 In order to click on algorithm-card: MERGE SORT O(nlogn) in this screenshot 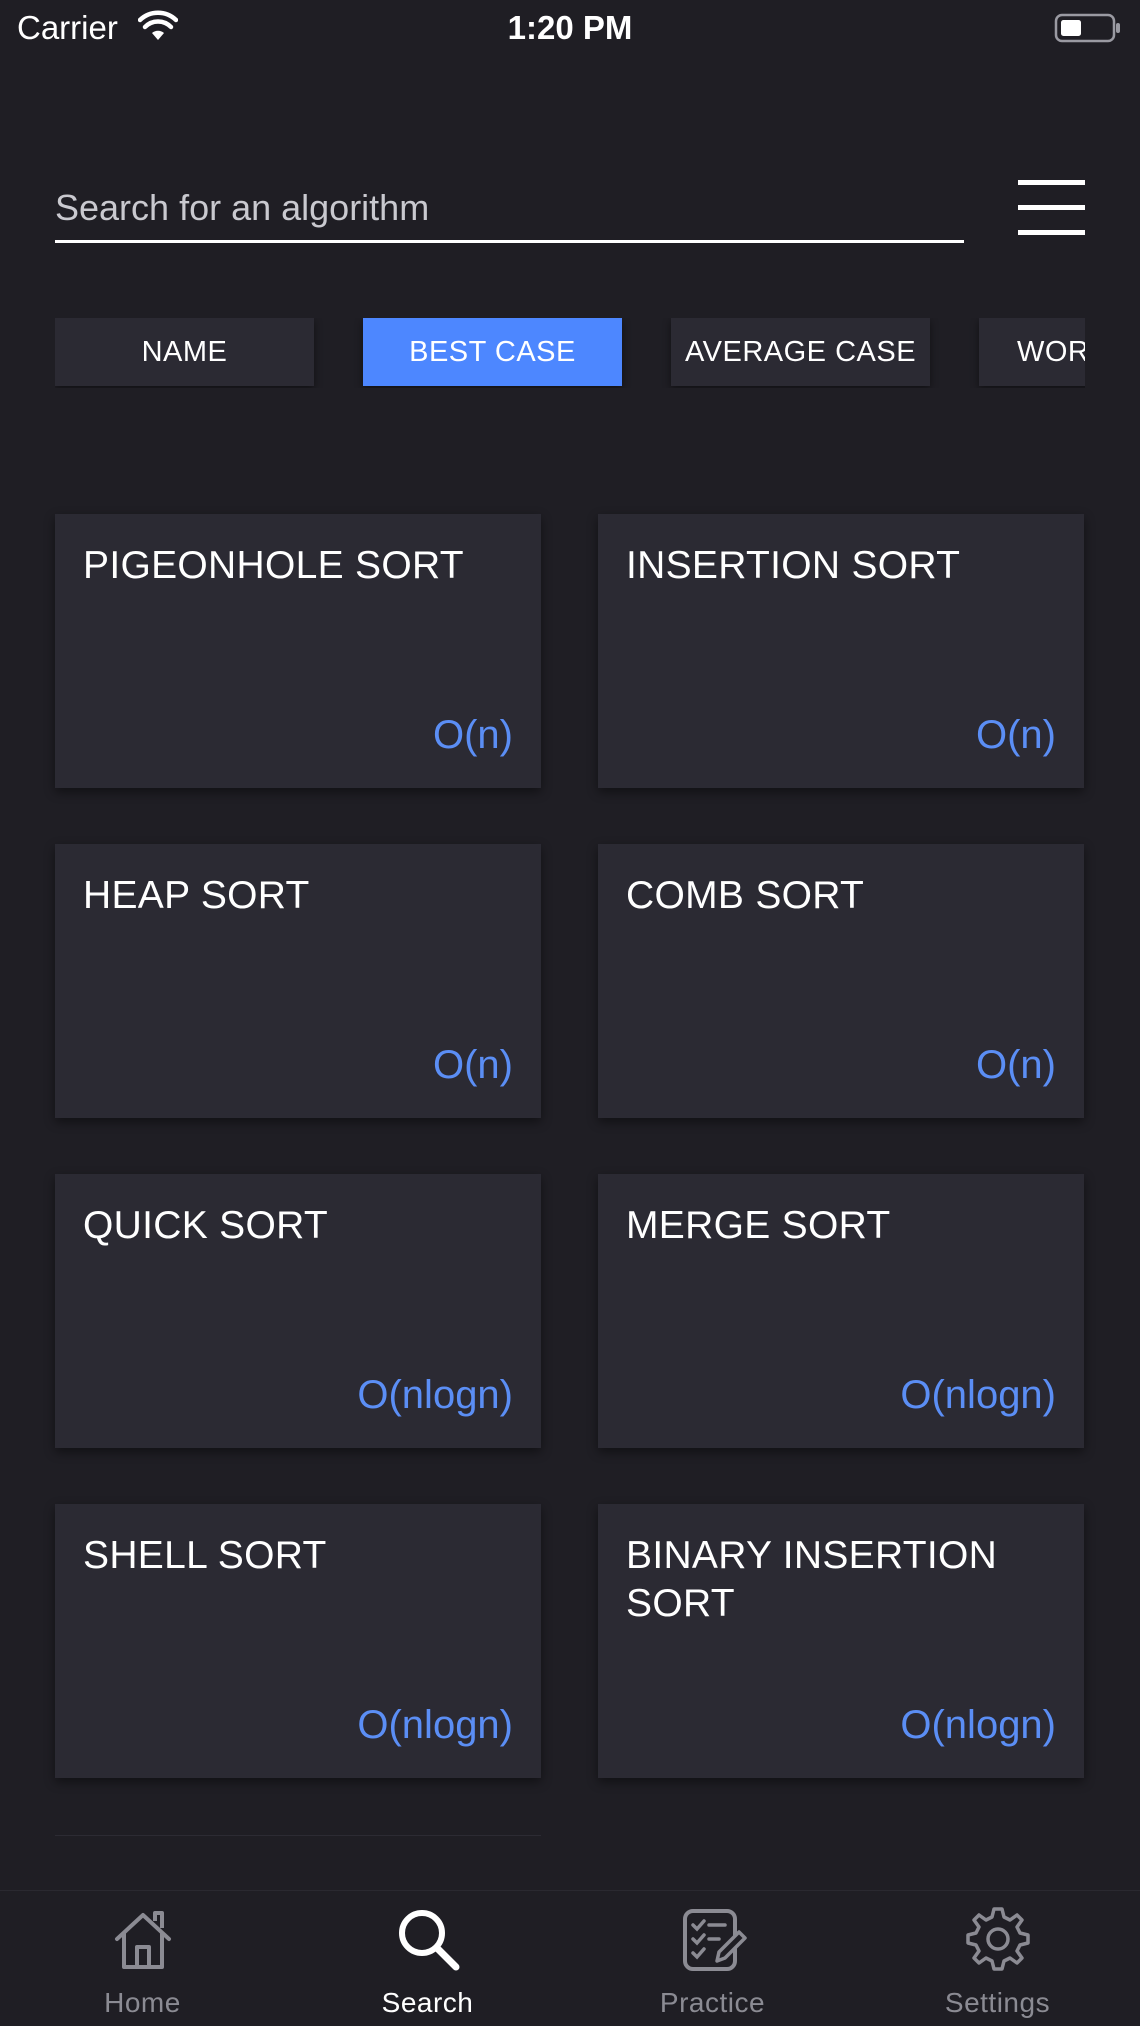, I will do `click(841, 1311)`.